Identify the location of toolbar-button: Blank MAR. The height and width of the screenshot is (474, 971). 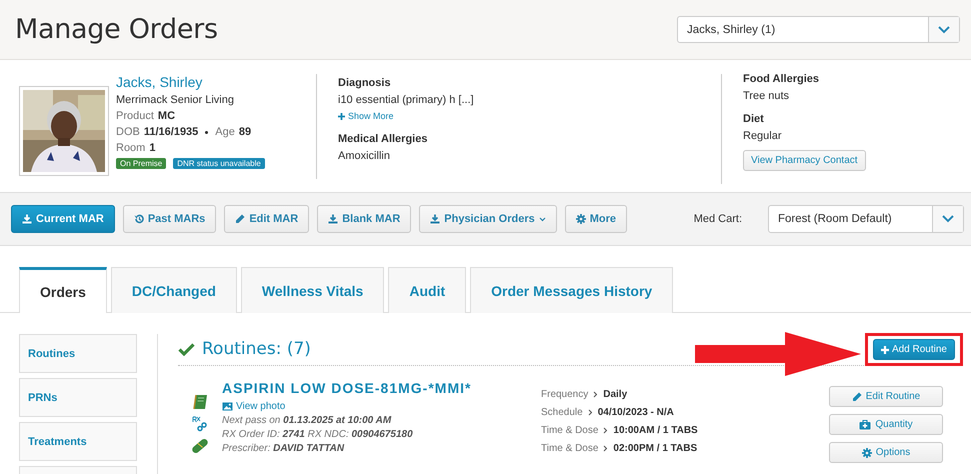
(364, 219).